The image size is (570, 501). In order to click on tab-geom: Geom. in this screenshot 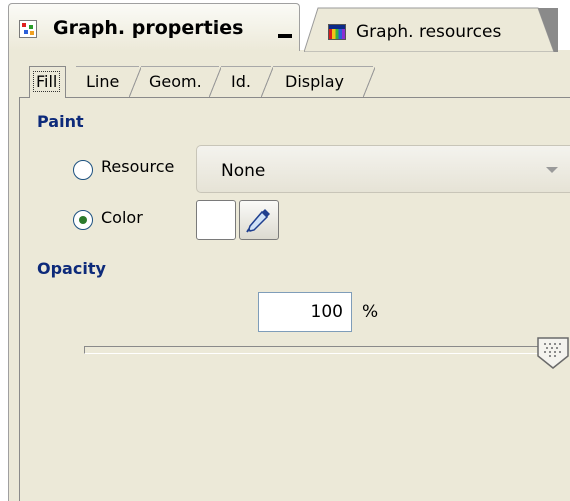, I will do `click(181, 81)`.